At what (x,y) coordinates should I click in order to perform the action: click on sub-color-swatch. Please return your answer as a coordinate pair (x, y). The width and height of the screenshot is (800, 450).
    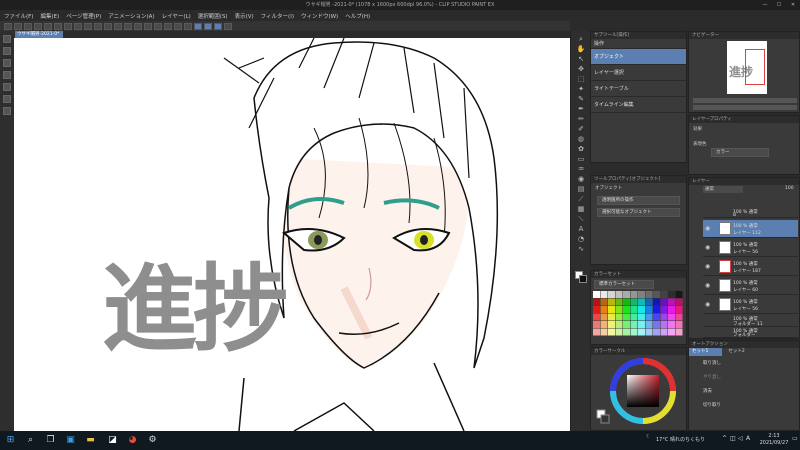
    Looking at the image, I should click on (583, 279).